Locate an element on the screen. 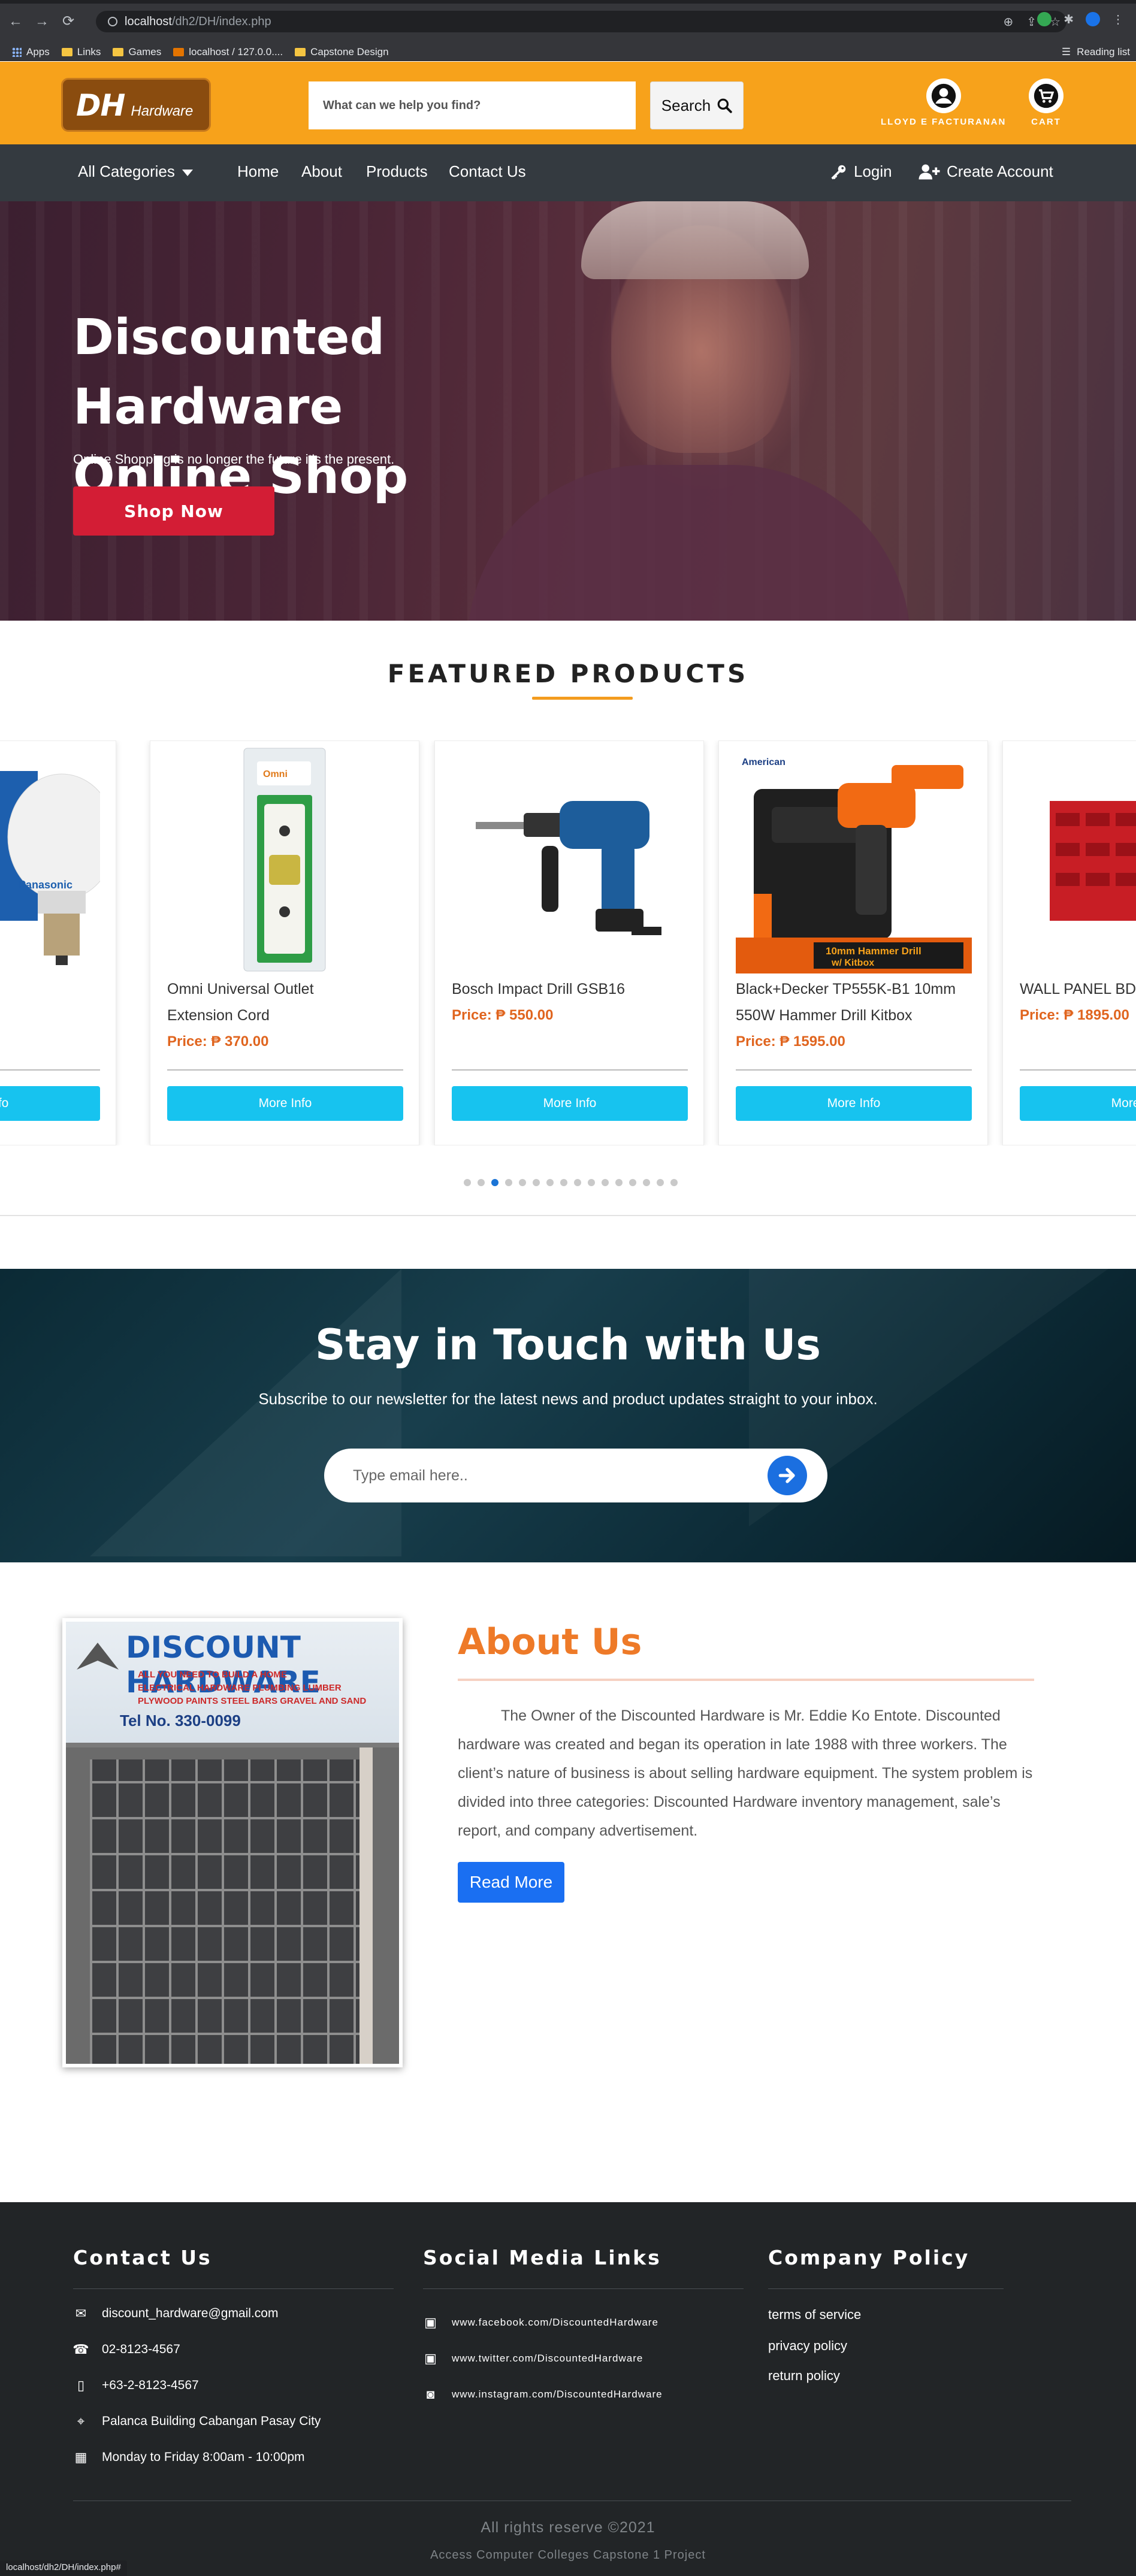 Image resolution: width=1136 pixels, height=2576 pixels. instagram-icon: ◙ is located at coordinates (431, 2394).